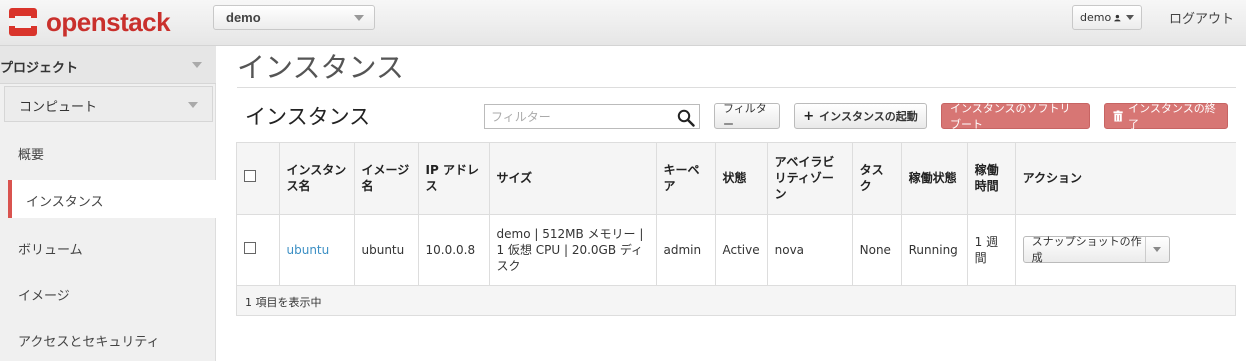 The width and height of the screenshot is (1246, 361). Describe the element at coordinates (810, 249) in the screenshot. I see `availability-zone-cell: nova` at that location.